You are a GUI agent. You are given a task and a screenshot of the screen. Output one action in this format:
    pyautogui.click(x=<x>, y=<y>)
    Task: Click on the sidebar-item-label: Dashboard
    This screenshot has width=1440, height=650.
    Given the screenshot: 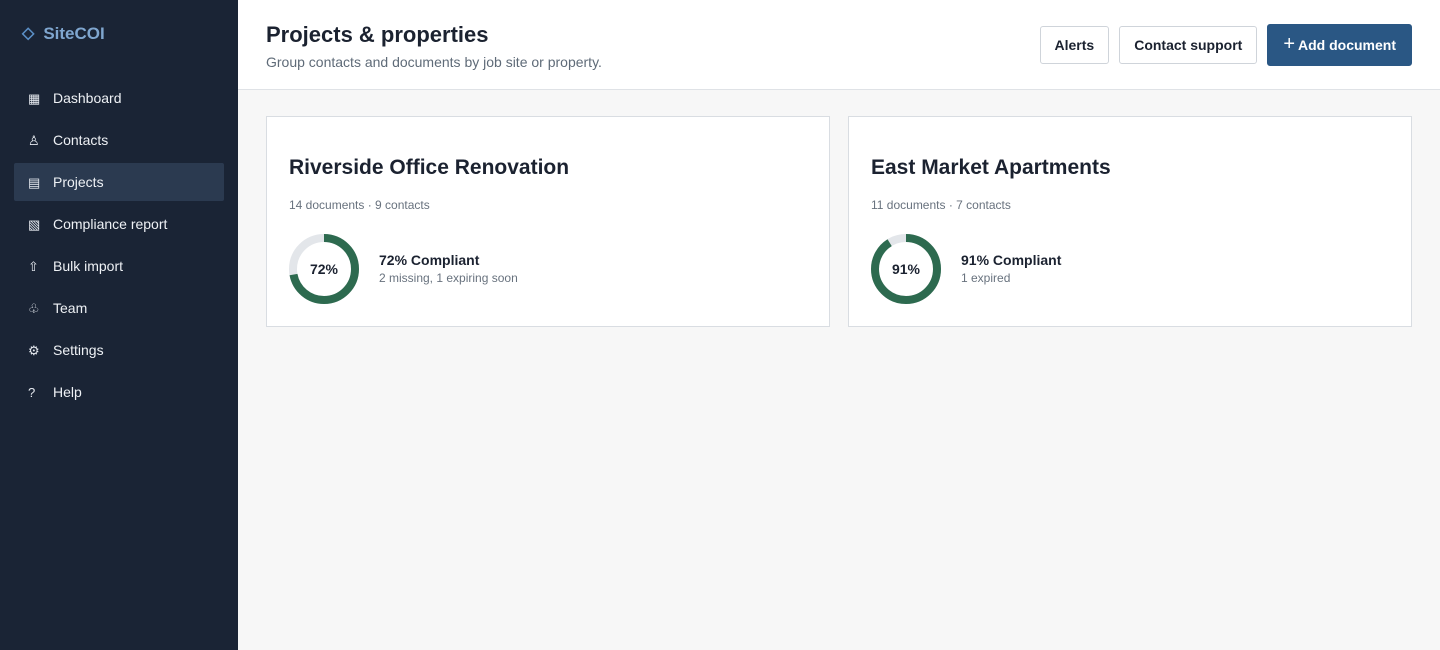 What is the action you would take?
    pyautogui.click(x=87, y=98)
    